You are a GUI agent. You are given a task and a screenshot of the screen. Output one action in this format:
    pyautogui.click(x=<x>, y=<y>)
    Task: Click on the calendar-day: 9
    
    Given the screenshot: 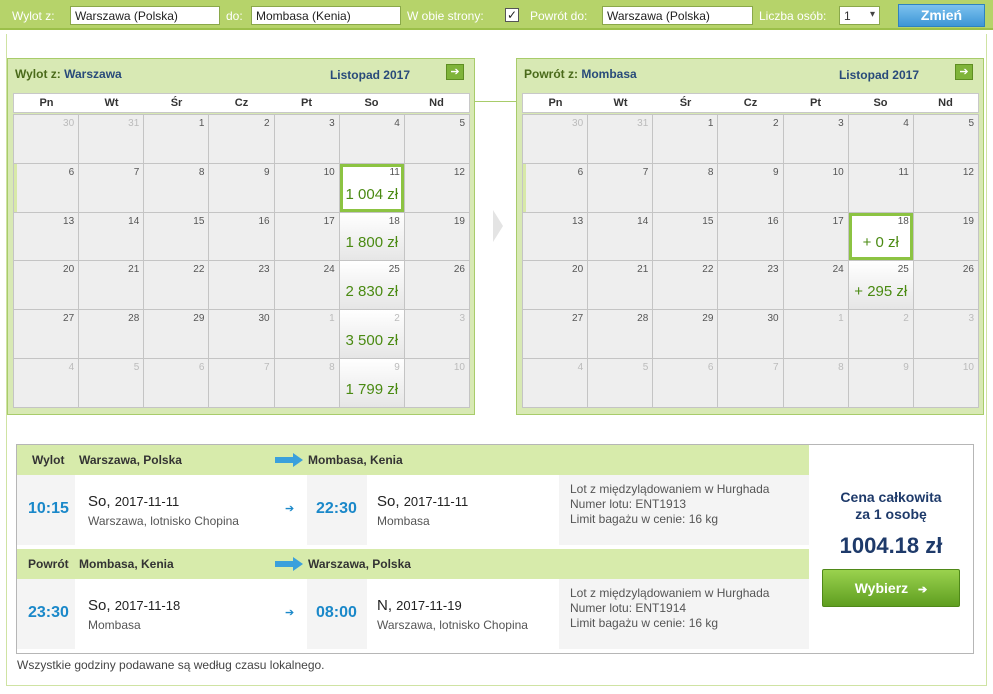 What is the action you would take?
    pyautogui.click(x=750, y=187)
    